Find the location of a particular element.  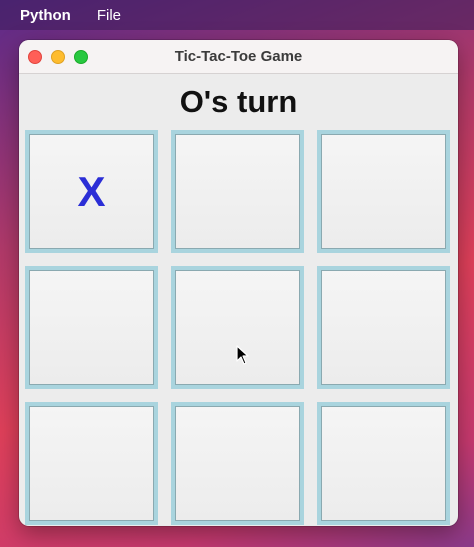

turn-status: O's turn is located at coordinates (238, 101).